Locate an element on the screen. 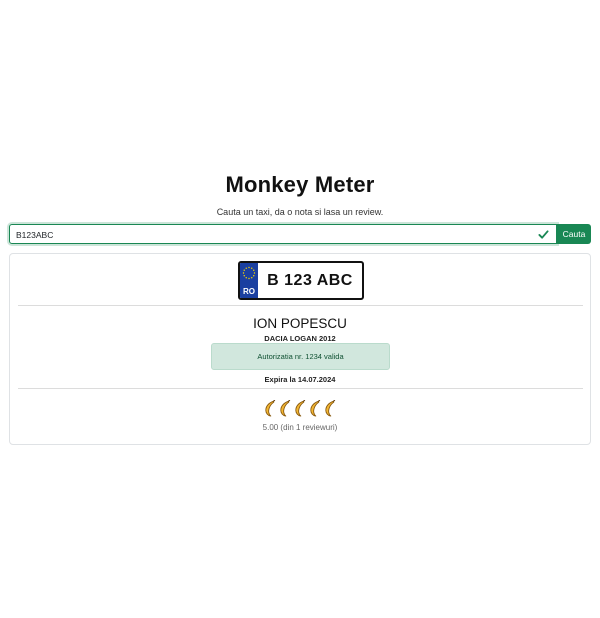  plate-number: B 123 ABC is located at coordinates (310, 280).